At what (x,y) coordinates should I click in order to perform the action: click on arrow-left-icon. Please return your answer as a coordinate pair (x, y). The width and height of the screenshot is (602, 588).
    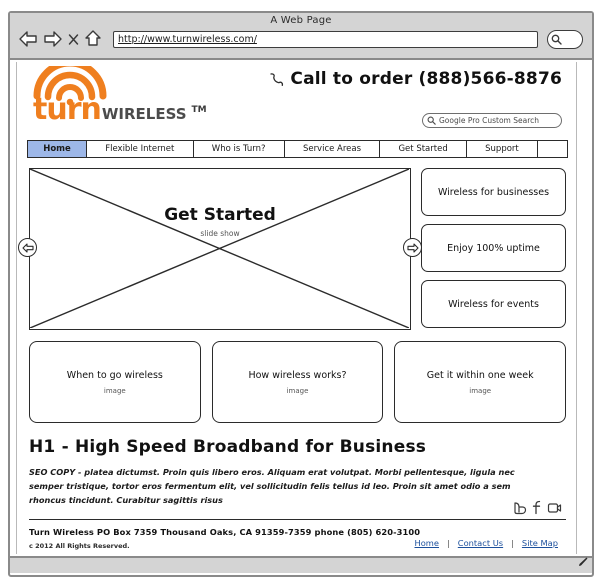
    Looking at the image, I should click on (27, 247).